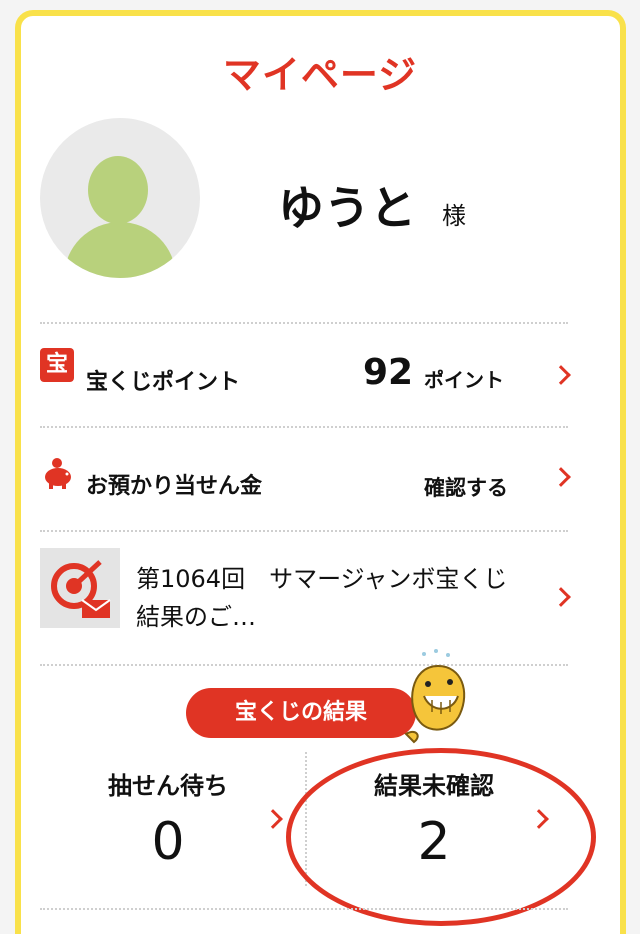  Describe the element at coordinates (80, 588) in the screenshot. I see `target-mail-icon` at that location.